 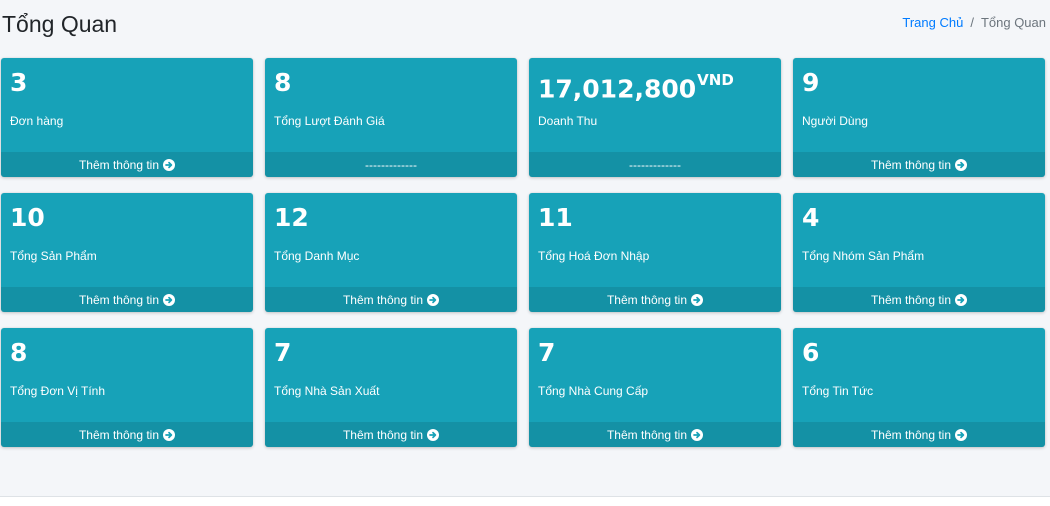 I want to click on stat-label: Đơn hàng, so click(x=37, y=121).